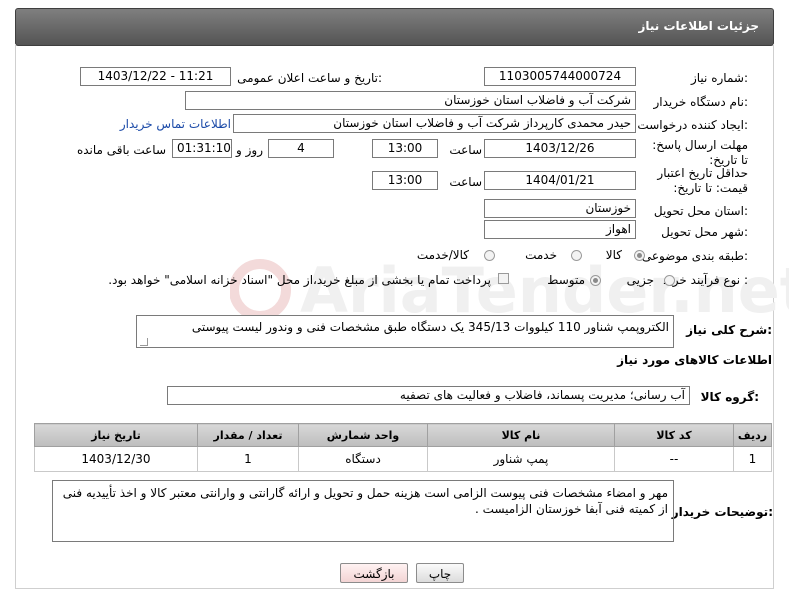 The image size is (789, 598). I want to click on goods-group-label: گروه کالا:, so click(729, 397).